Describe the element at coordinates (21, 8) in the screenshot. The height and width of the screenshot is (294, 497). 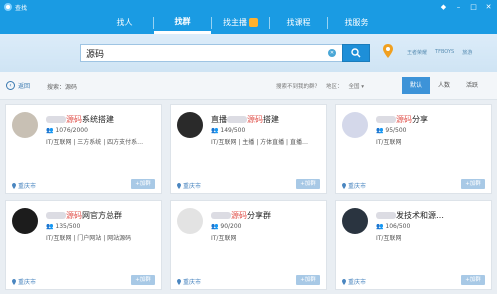
I see `window-title: 查找` at that location.